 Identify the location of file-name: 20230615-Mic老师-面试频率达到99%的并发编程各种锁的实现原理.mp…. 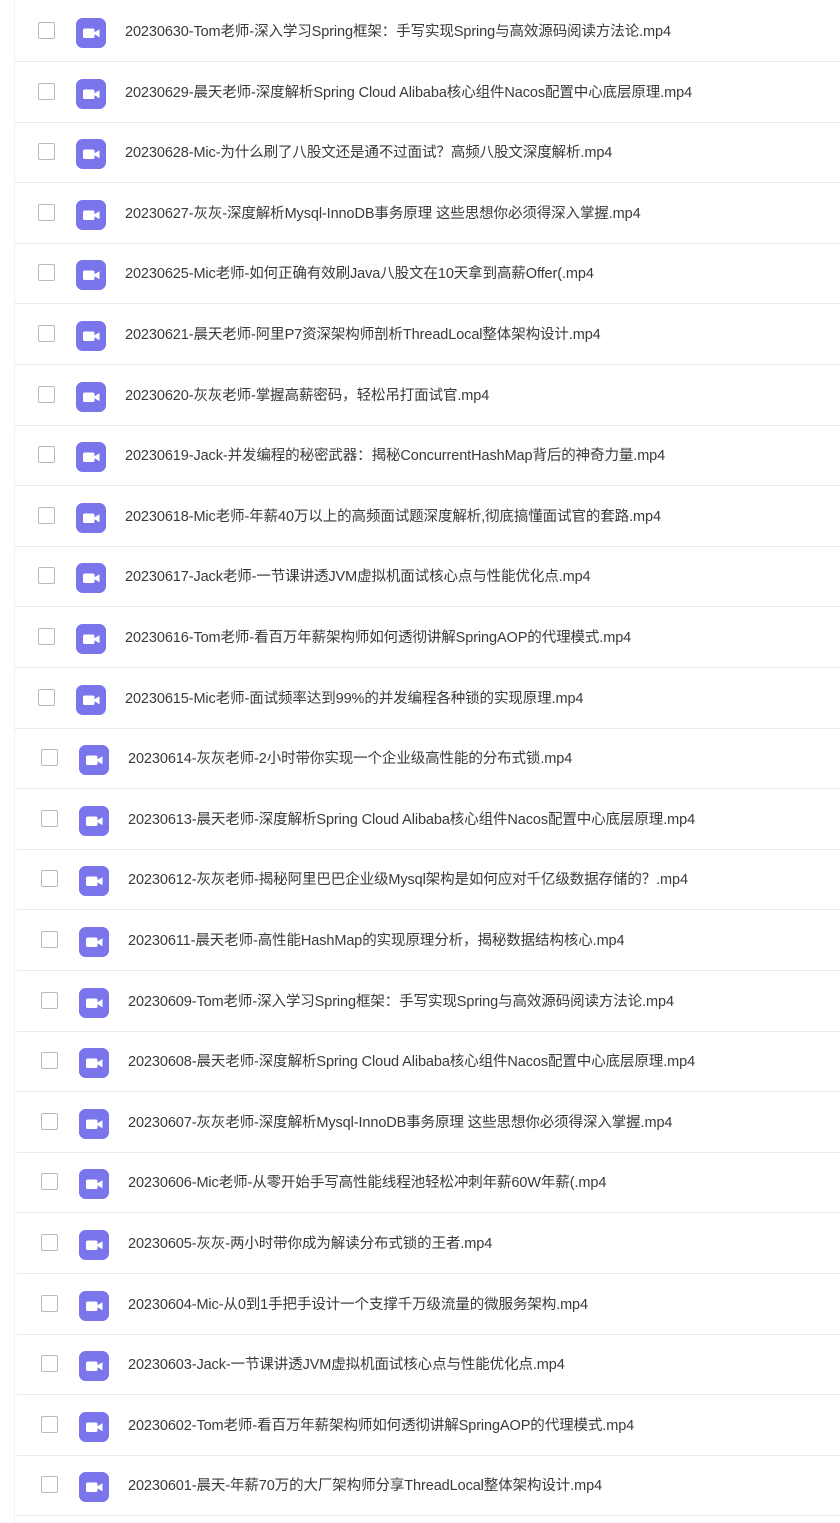
(354, 699).